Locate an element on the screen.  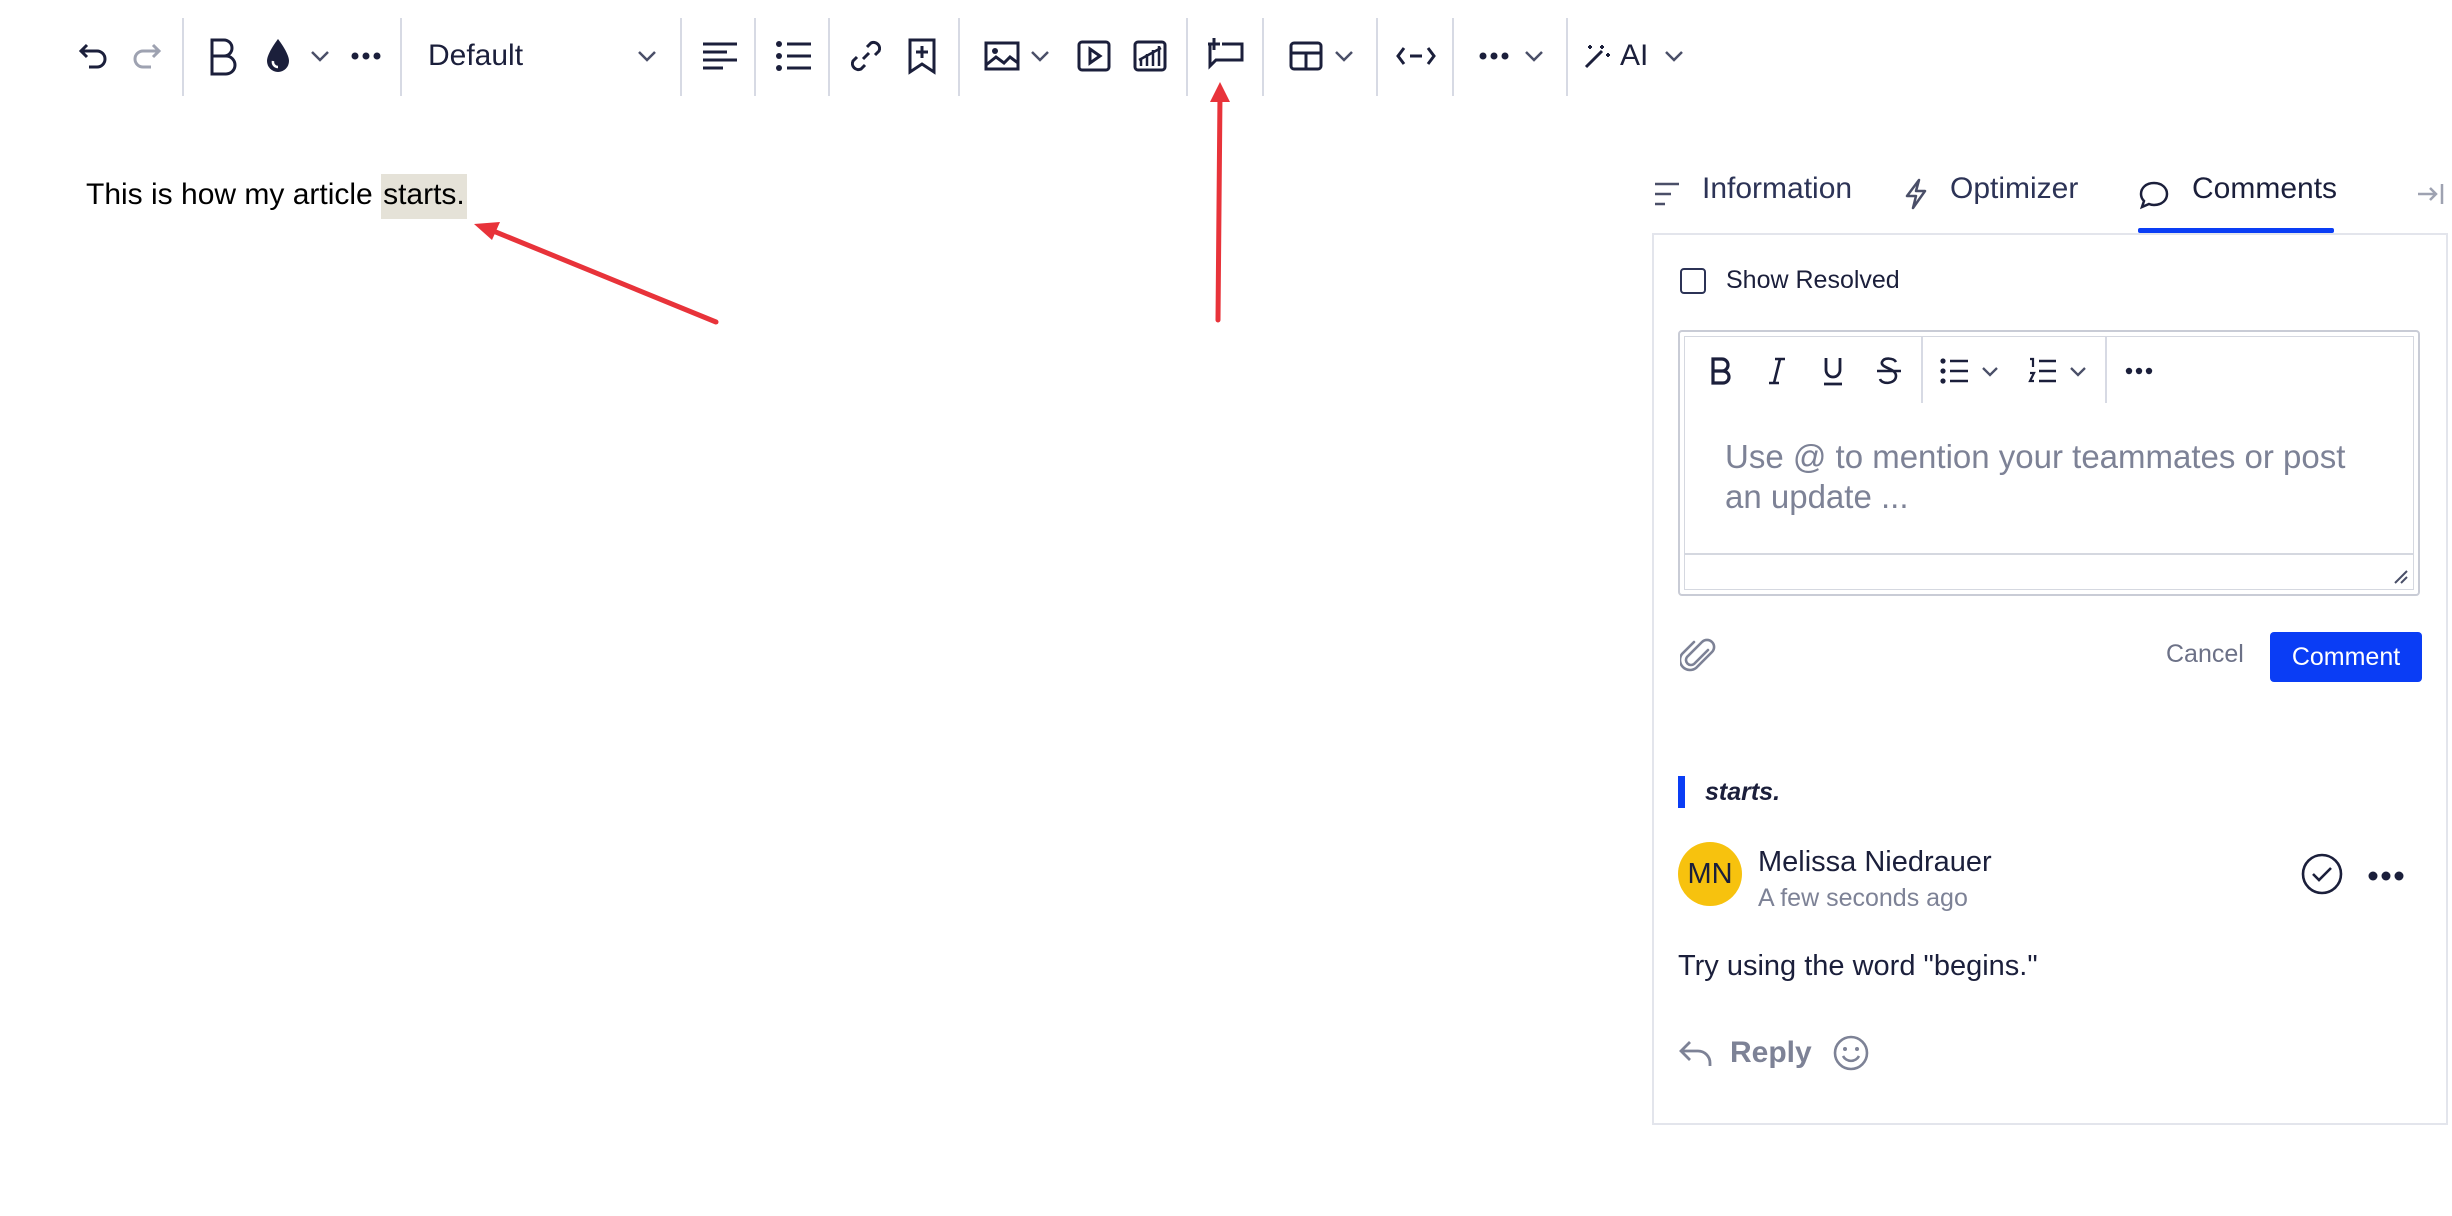
arrow-to-comment-button is located at coordinates (1220, 202).